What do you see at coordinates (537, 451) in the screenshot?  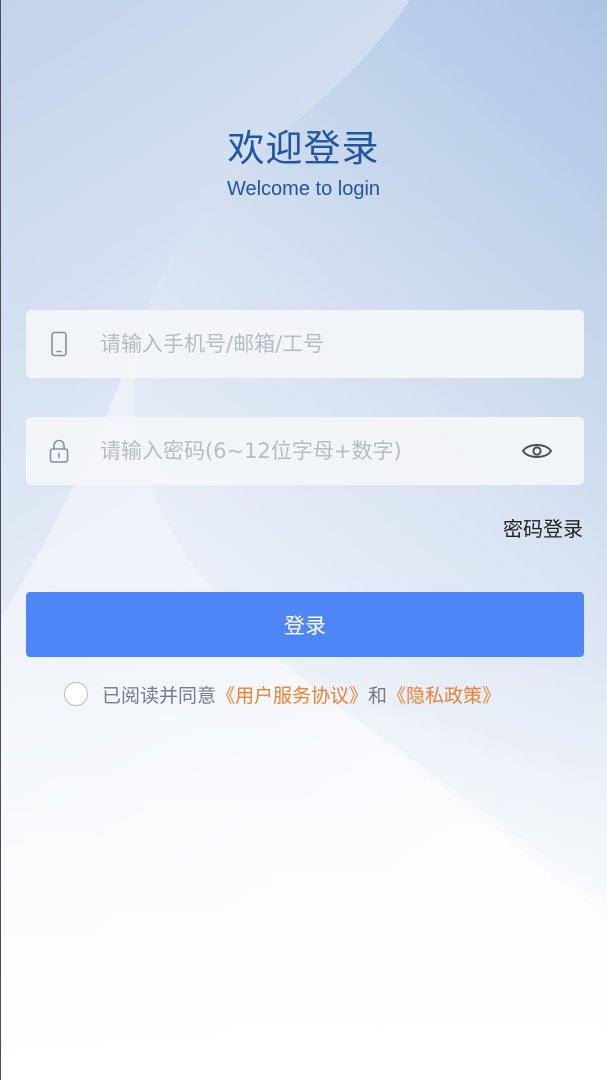 I see `eye-icon` at bounding box center [537, 451].